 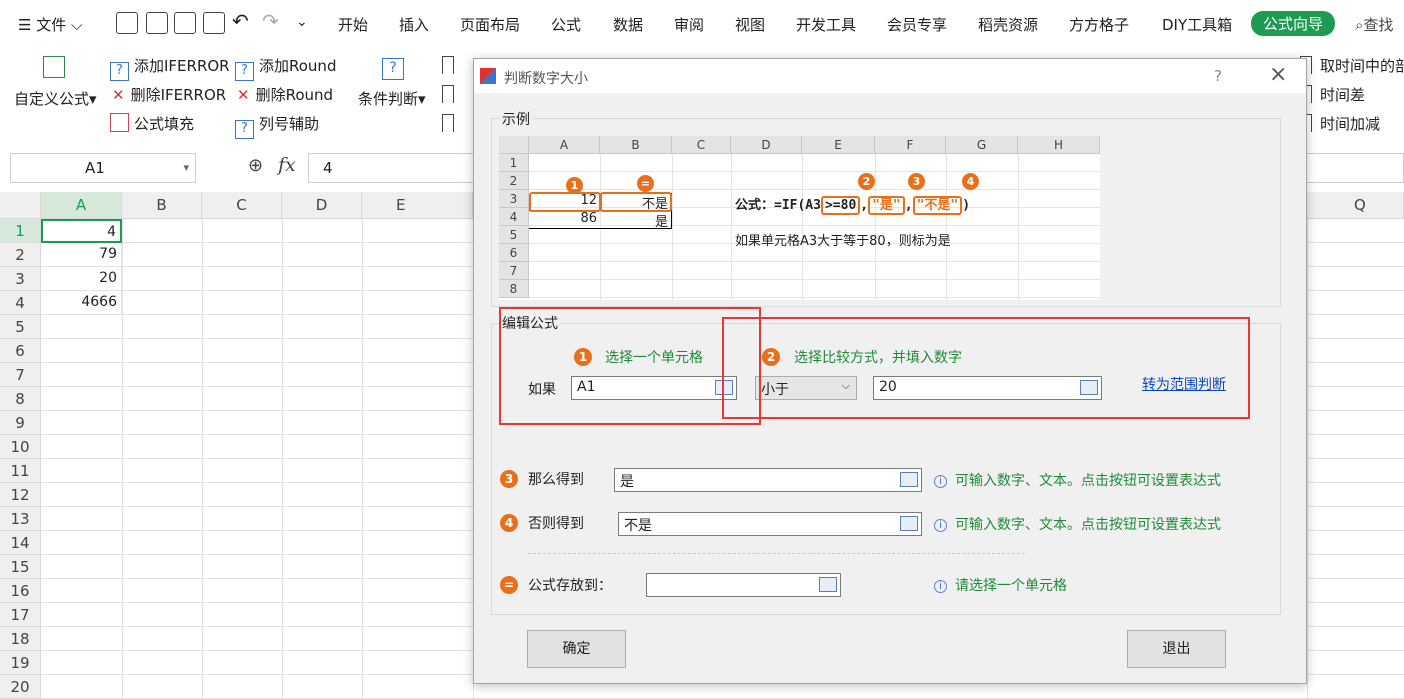 I want to click on search-box: ⌕查找, so click(x=1374, y=24).